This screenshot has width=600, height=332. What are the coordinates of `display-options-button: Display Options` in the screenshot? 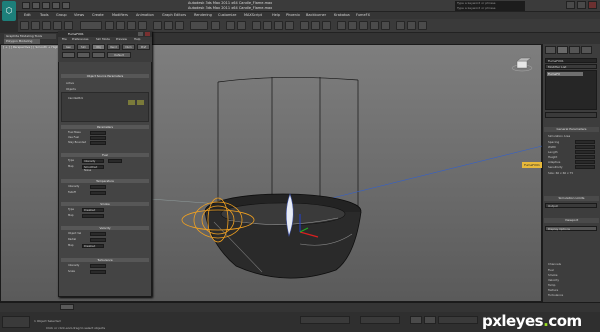 It's located at (571, 228).